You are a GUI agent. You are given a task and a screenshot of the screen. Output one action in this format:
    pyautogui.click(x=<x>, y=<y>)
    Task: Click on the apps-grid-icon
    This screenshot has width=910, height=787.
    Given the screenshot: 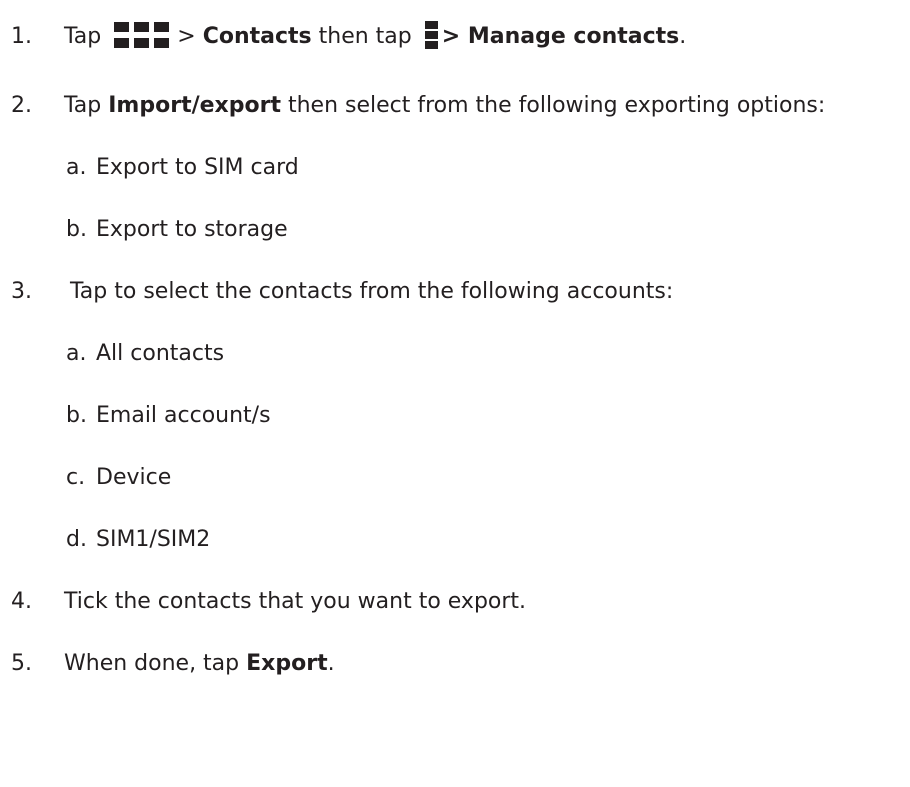 What is the action you would take?
    pyautogui.click(x=142, y=35)
    